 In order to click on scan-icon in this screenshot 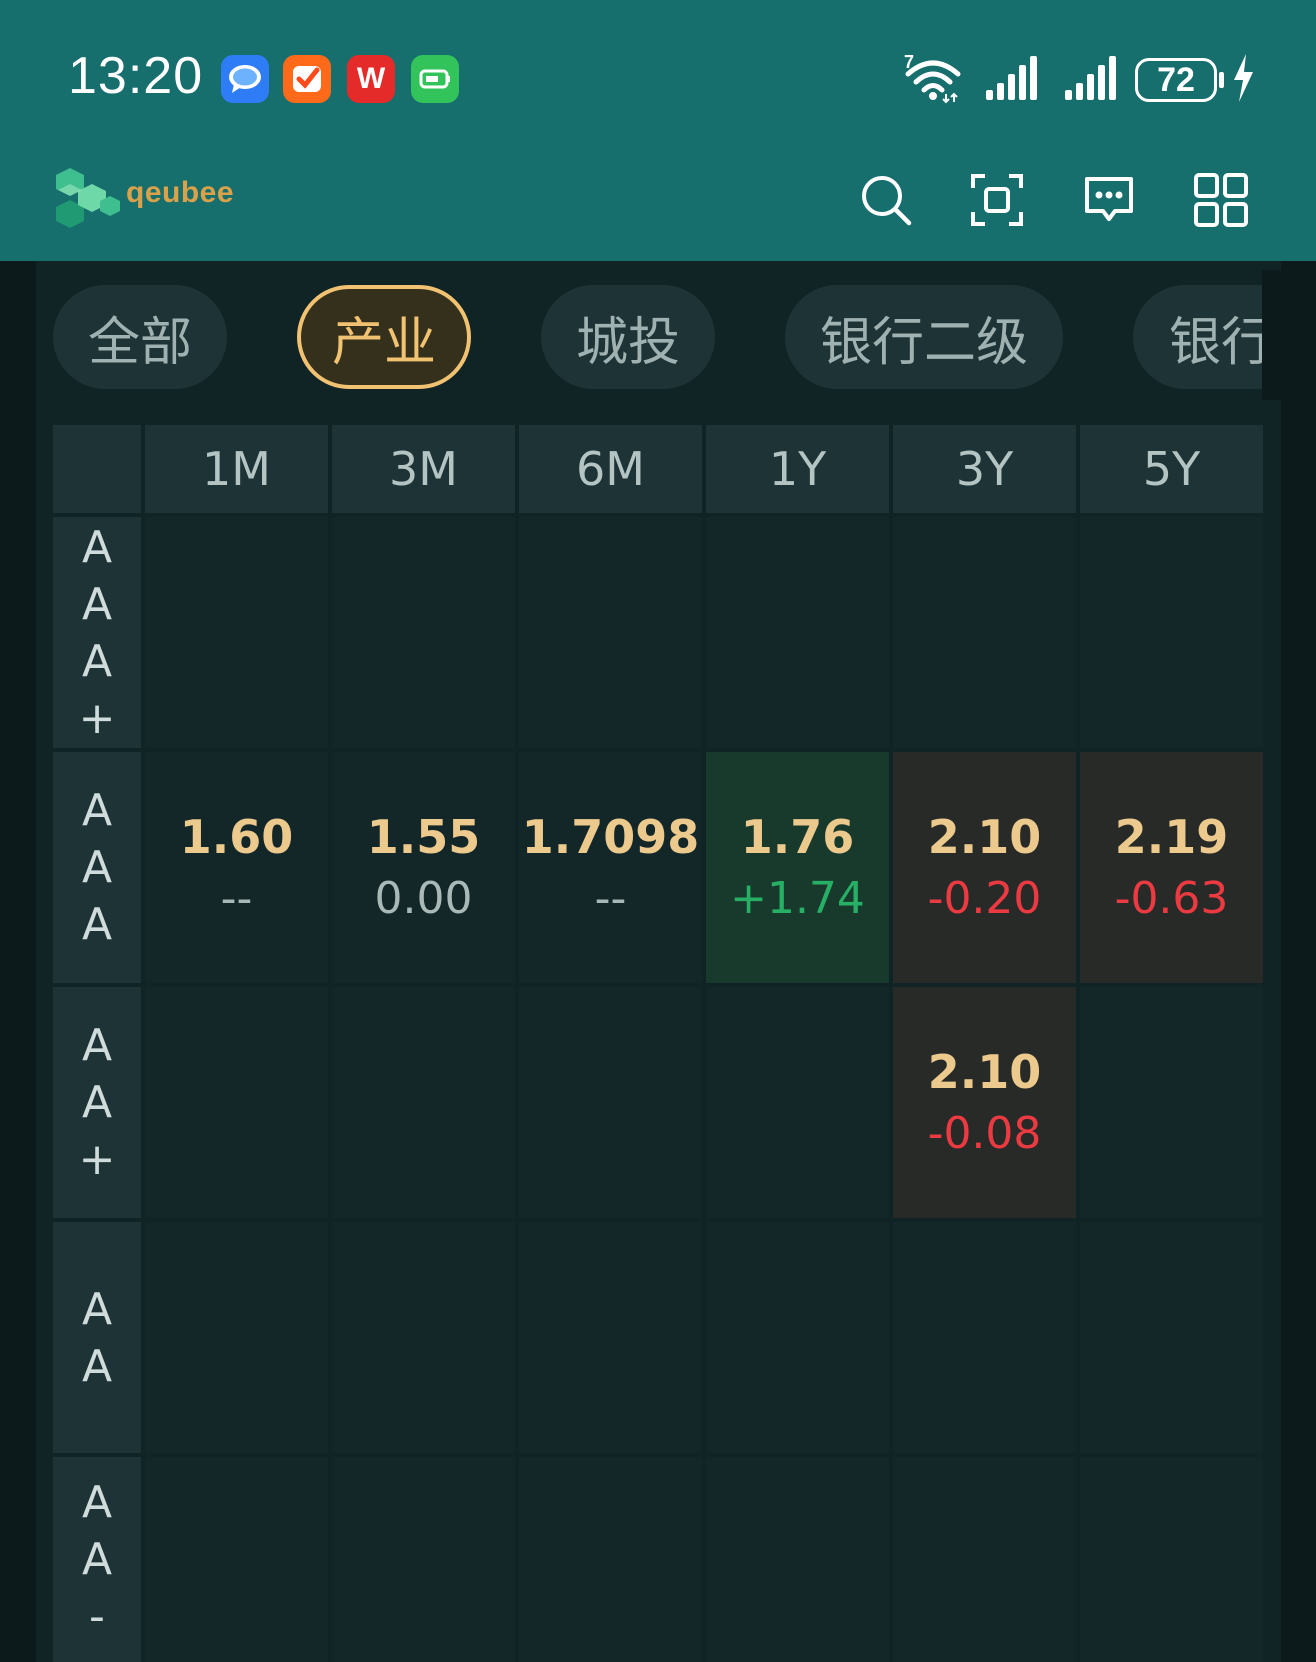, I will do `click(997, 200)`.